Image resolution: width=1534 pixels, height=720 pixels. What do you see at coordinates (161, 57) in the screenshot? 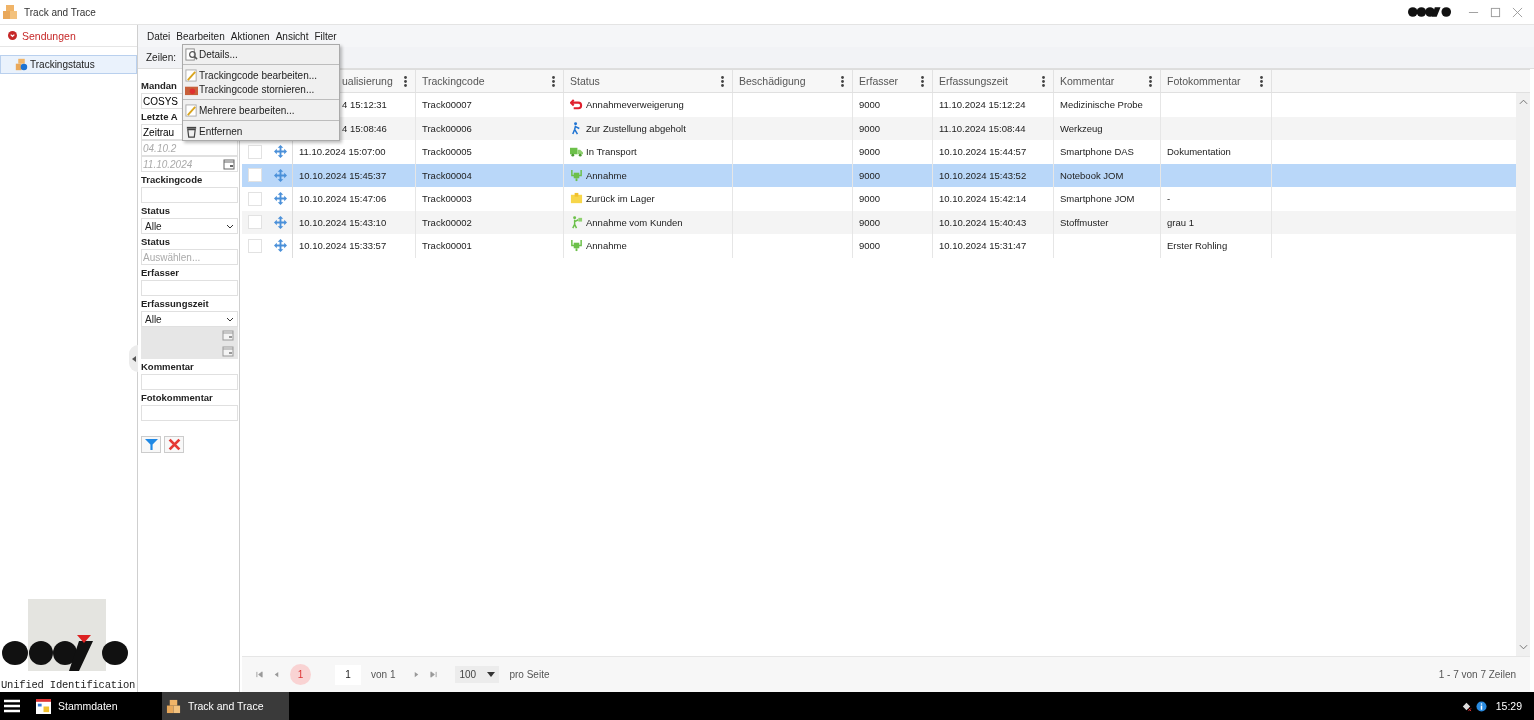
I see `rows-label: Zeilen:` at bounding box center [161, 57].